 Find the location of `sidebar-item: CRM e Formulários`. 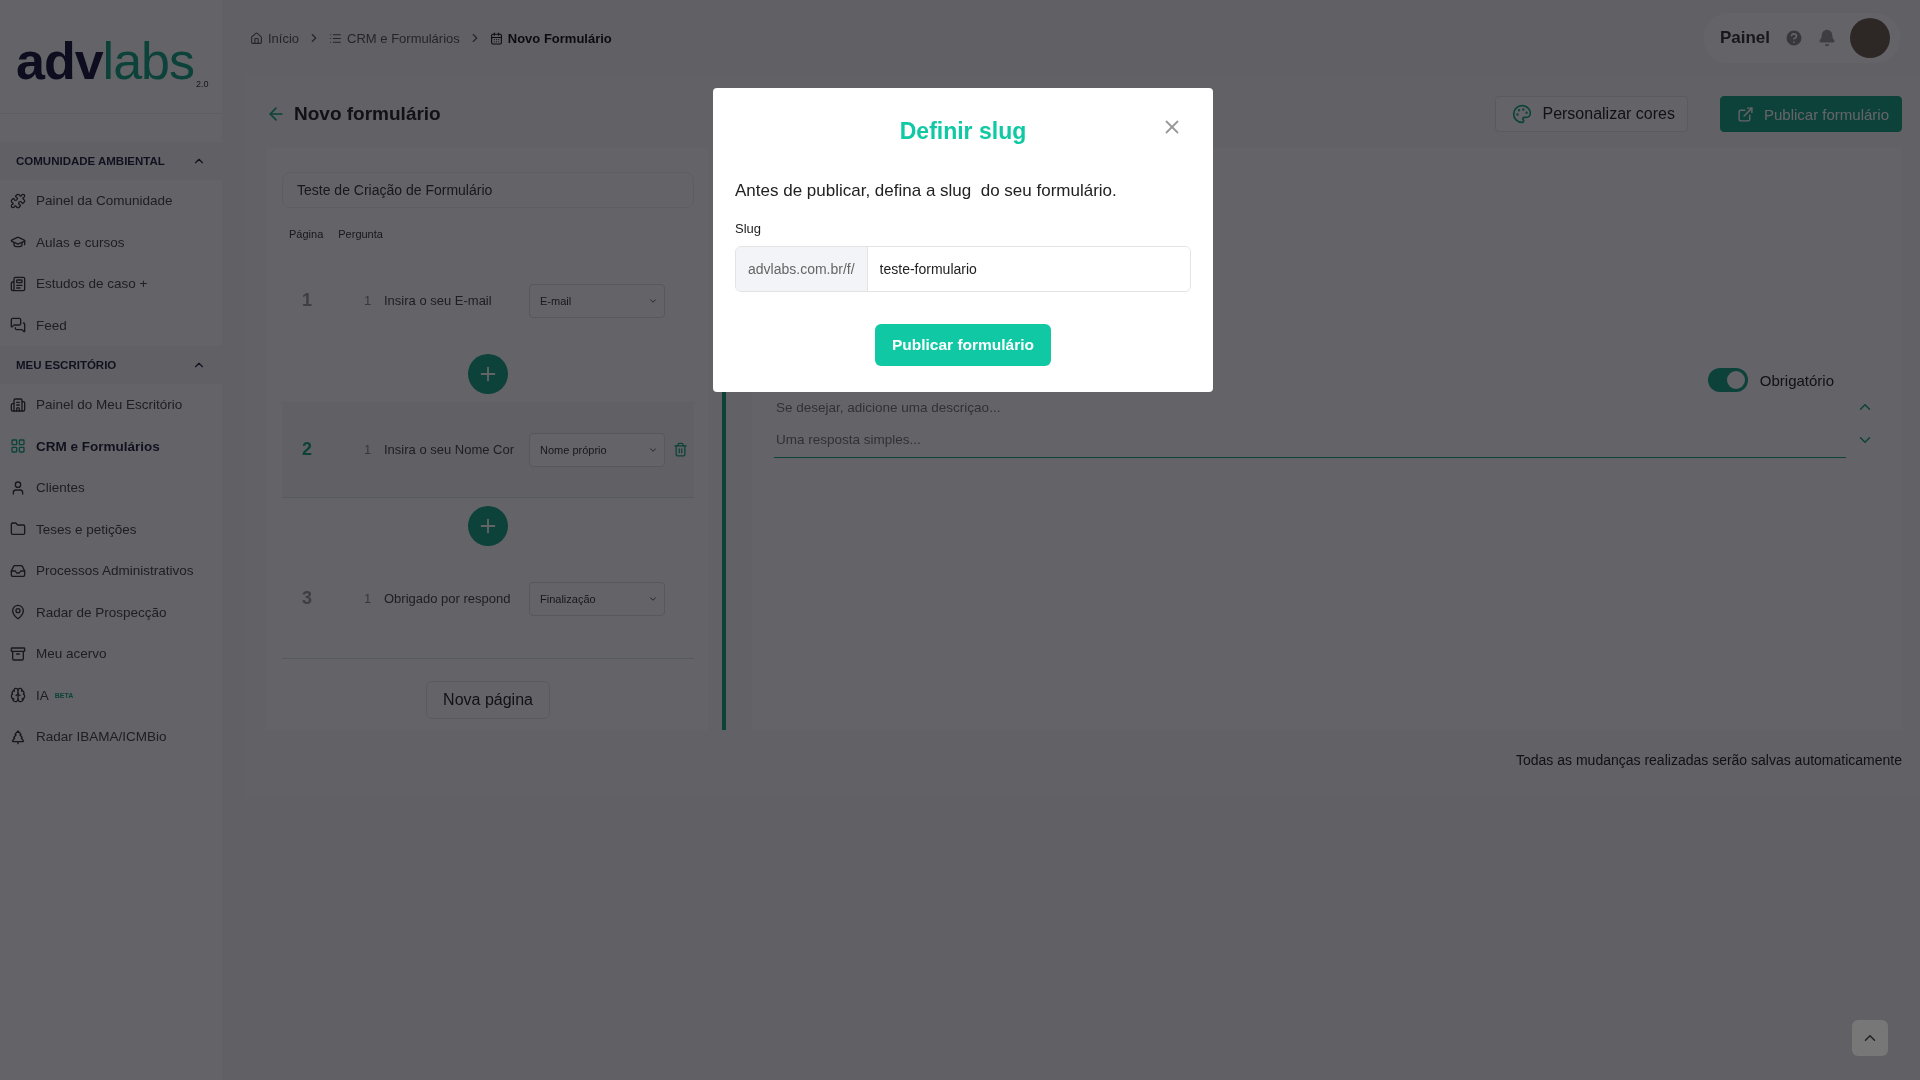

sidebar-item: CRM e Formulários is located at coordinates (111, 446).